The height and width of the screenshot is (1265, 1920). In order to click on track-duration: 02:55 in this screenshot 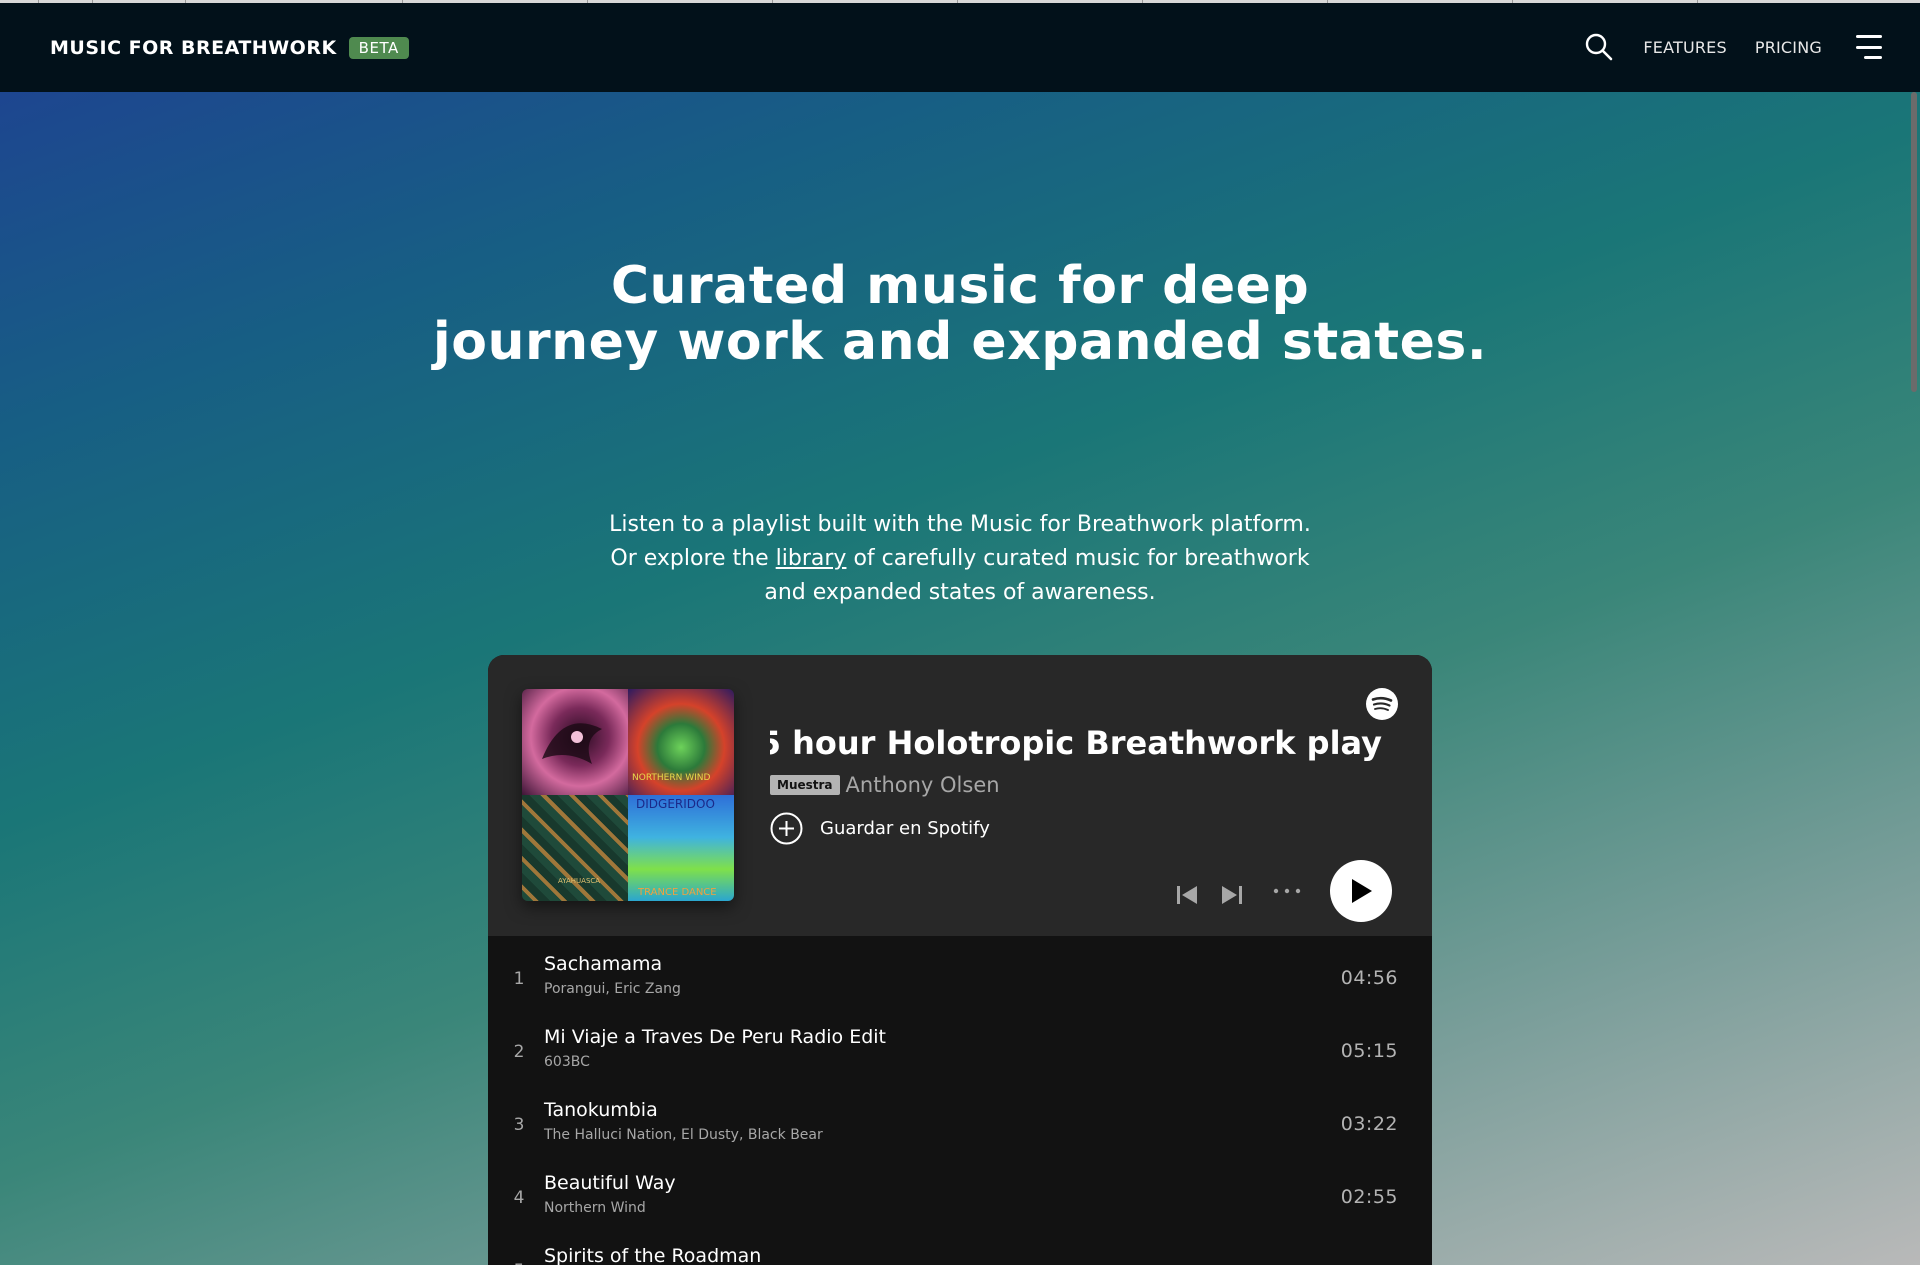, I will do `click(1369, 1197)`.